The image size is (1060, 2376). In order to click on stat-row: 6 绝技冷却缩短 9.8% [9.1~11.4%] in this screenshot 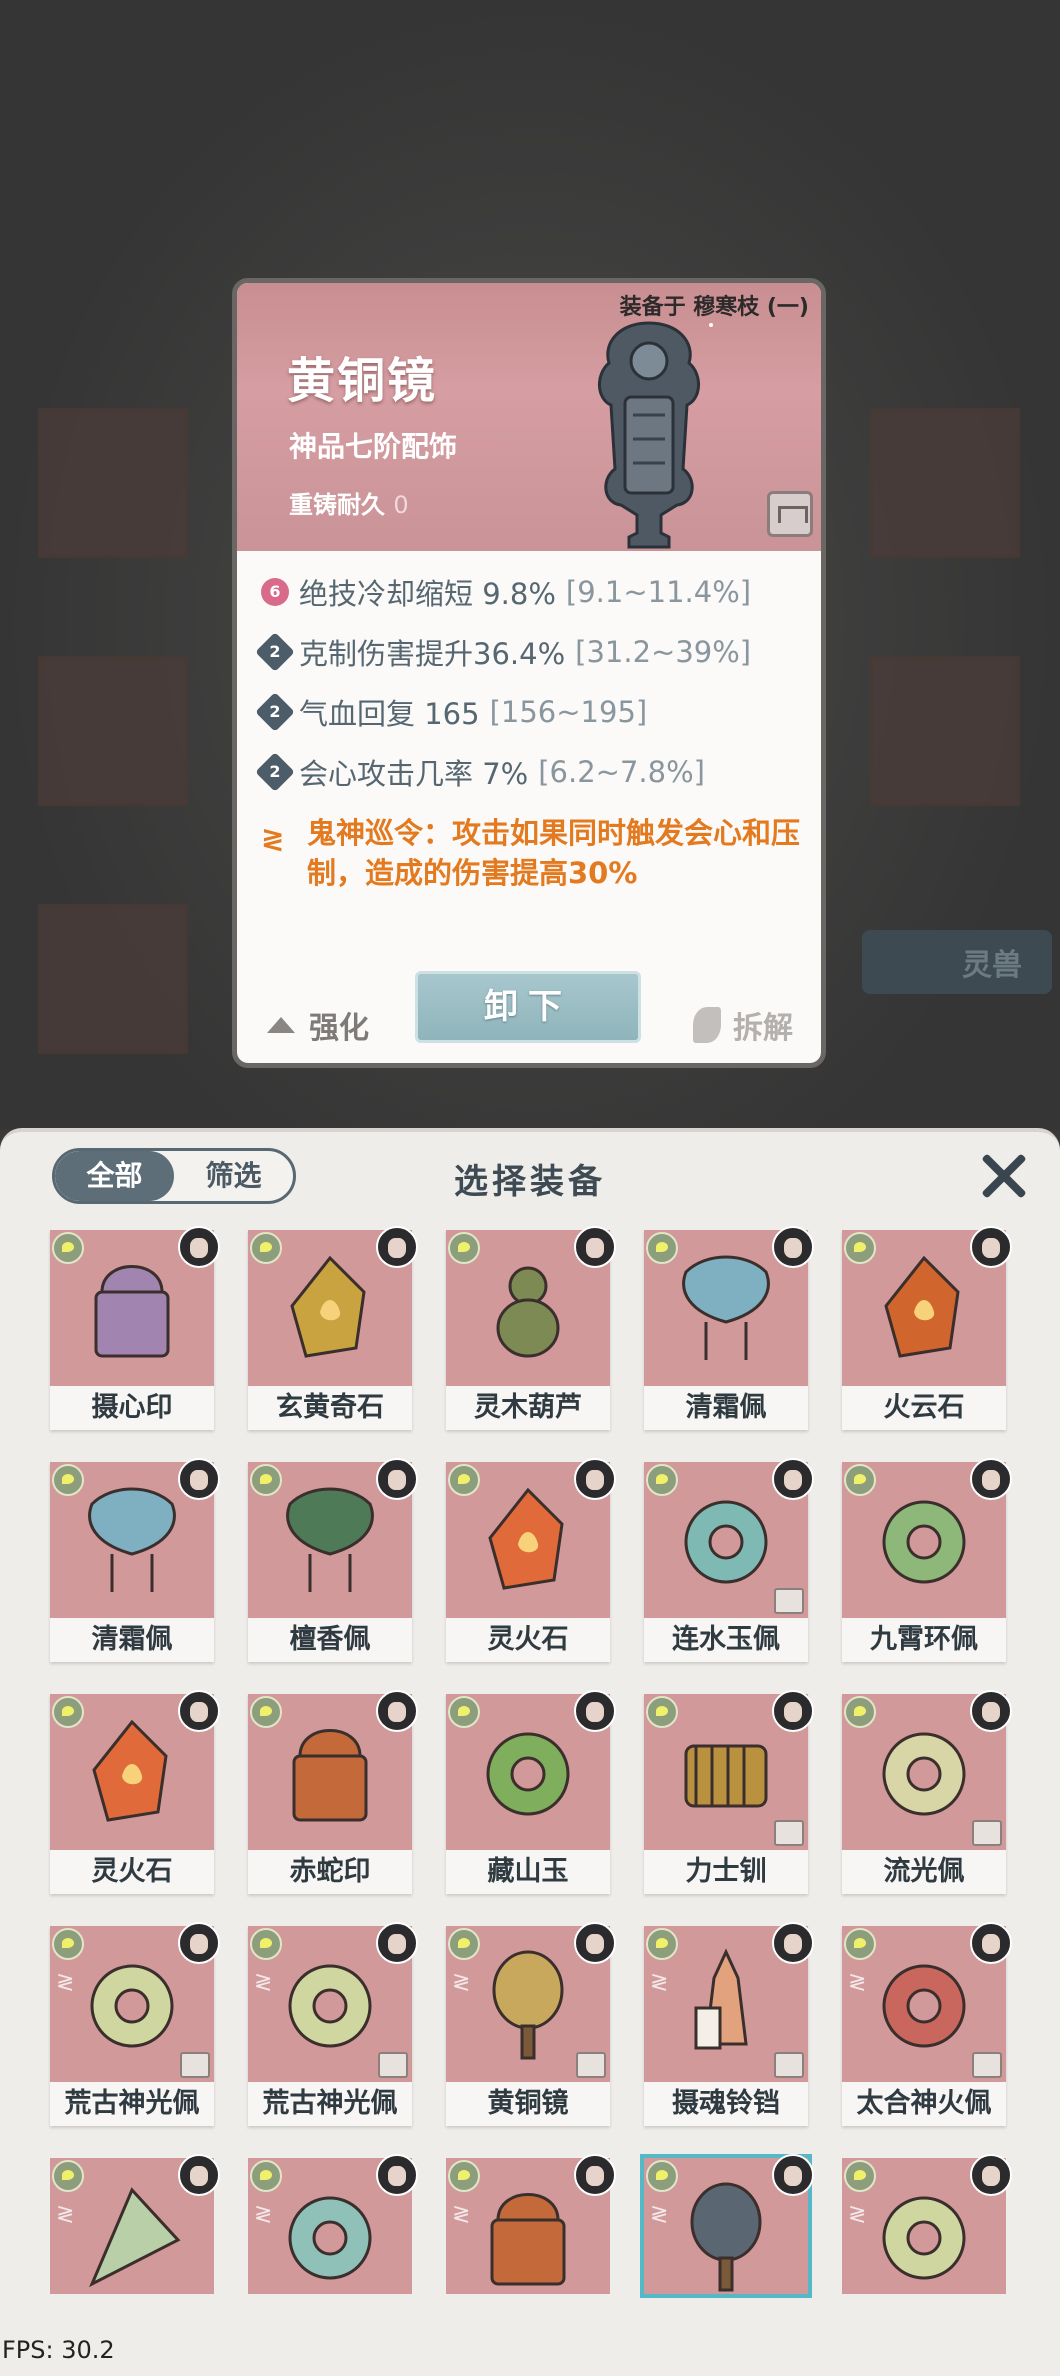, I will do `click(506, 592)`.